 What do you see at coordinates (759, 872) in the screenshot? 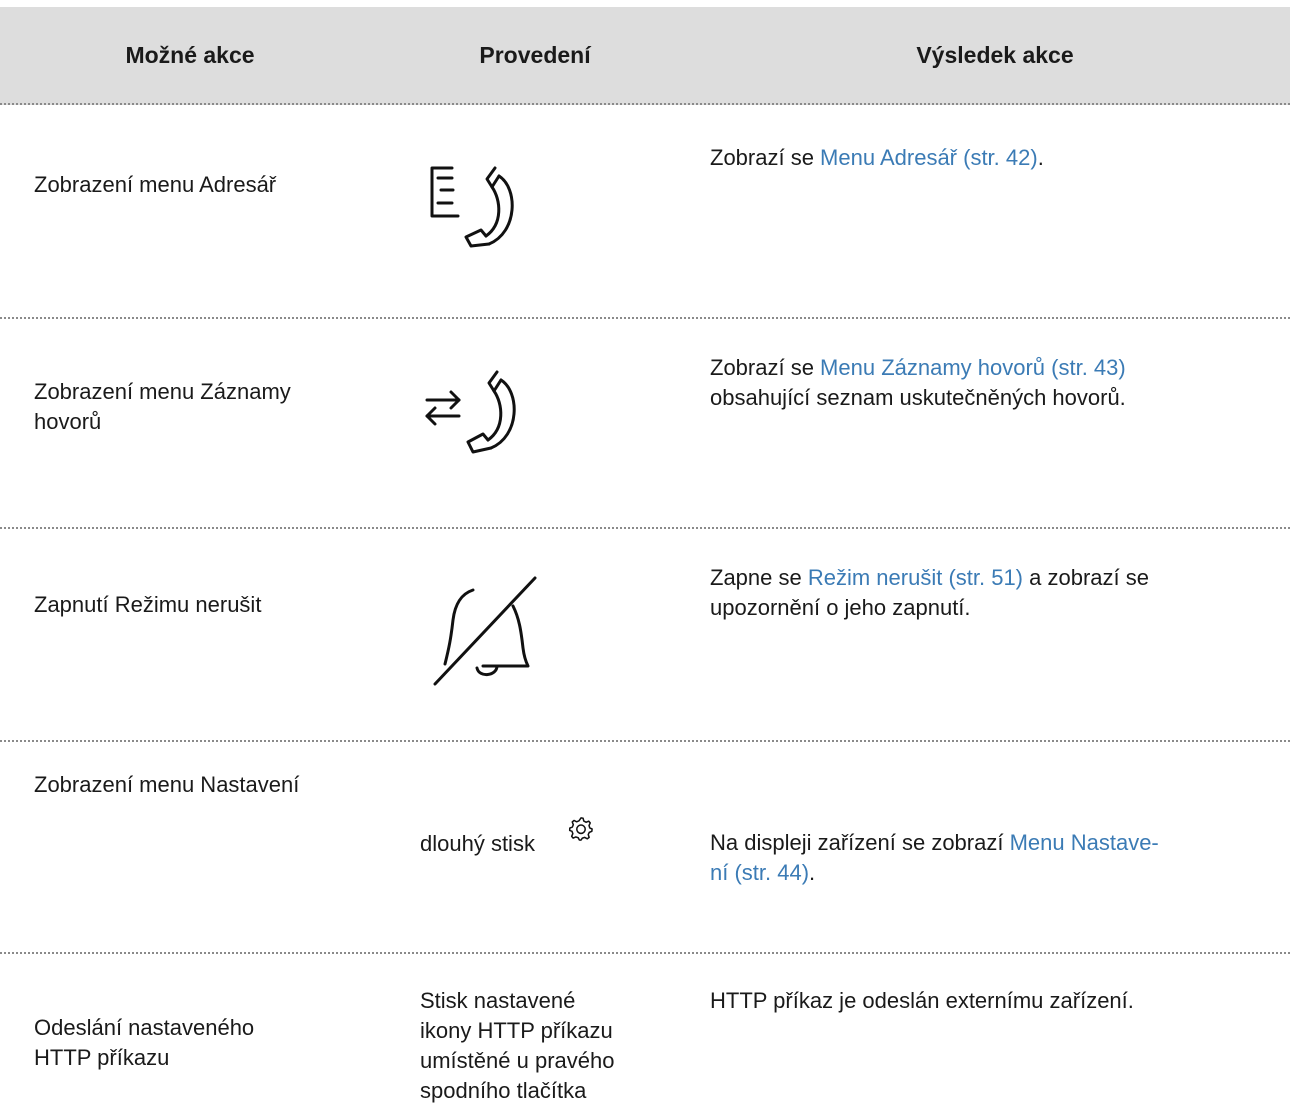
I see `link-menu-nastaveni-cont: ní (str. 44)` at bounding box center [759, 872].